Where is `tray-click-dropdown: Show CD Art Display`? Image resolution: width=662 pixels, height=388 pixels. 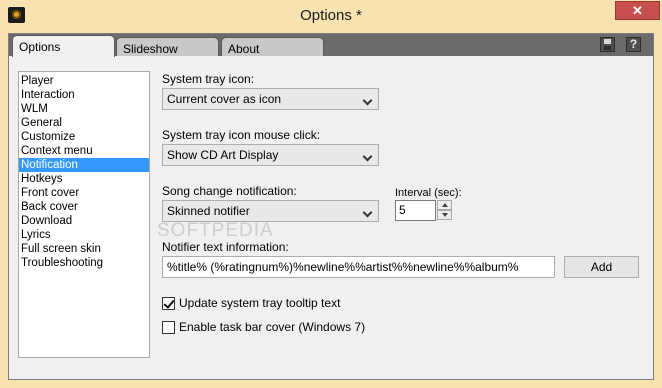
tray-click-dropdown: Show CD Art Display is located at coordinates (270, 155).